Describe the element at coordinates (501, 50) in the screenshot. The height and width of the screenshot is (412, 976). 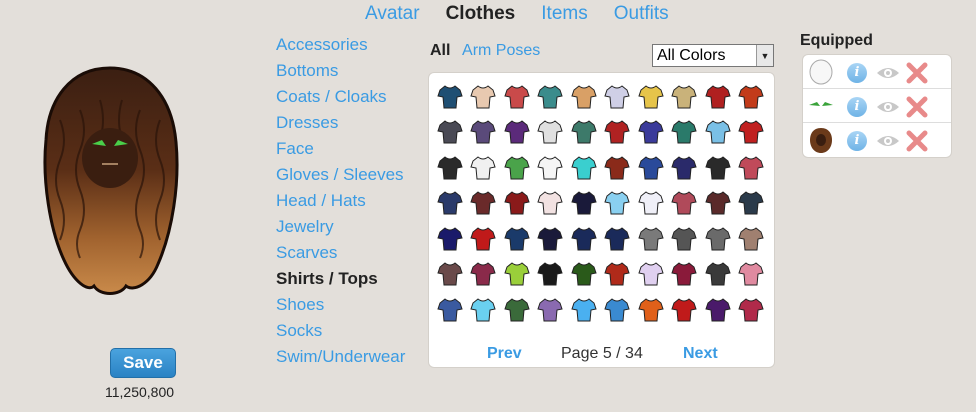
I see `filter-arm-poses: Arm Poses` at that location.